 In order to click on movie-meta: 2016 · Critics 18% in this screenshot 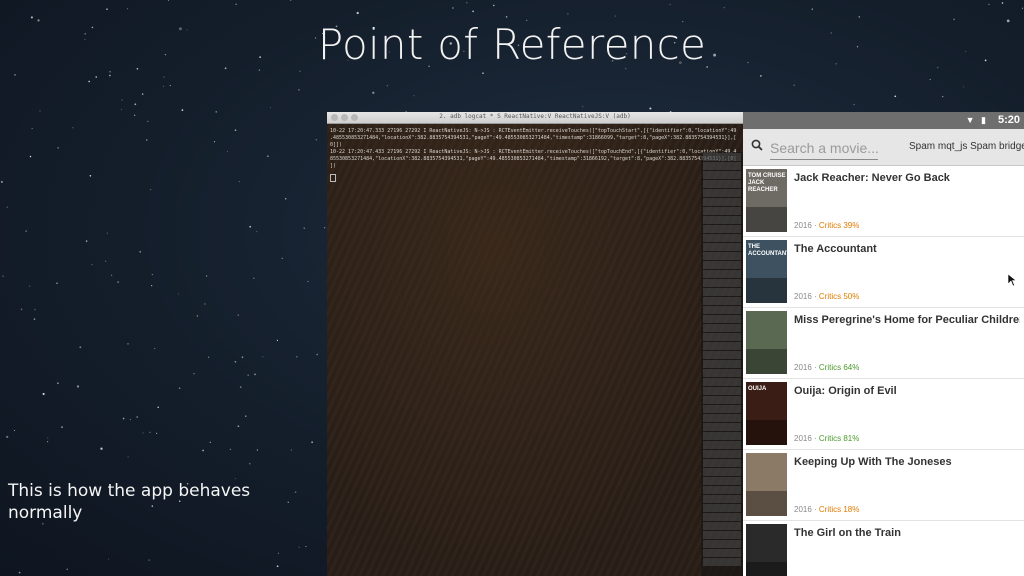, I will do `click(826, 509)`.